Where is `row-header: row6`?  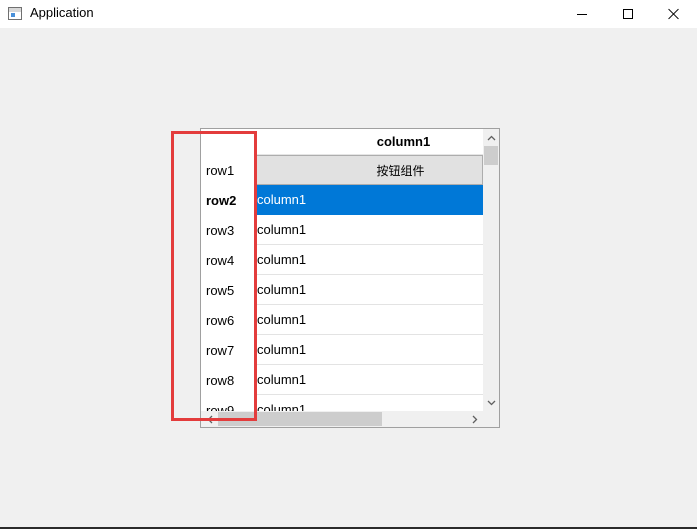 row-header: row6 is located at coordinates (227, 320).